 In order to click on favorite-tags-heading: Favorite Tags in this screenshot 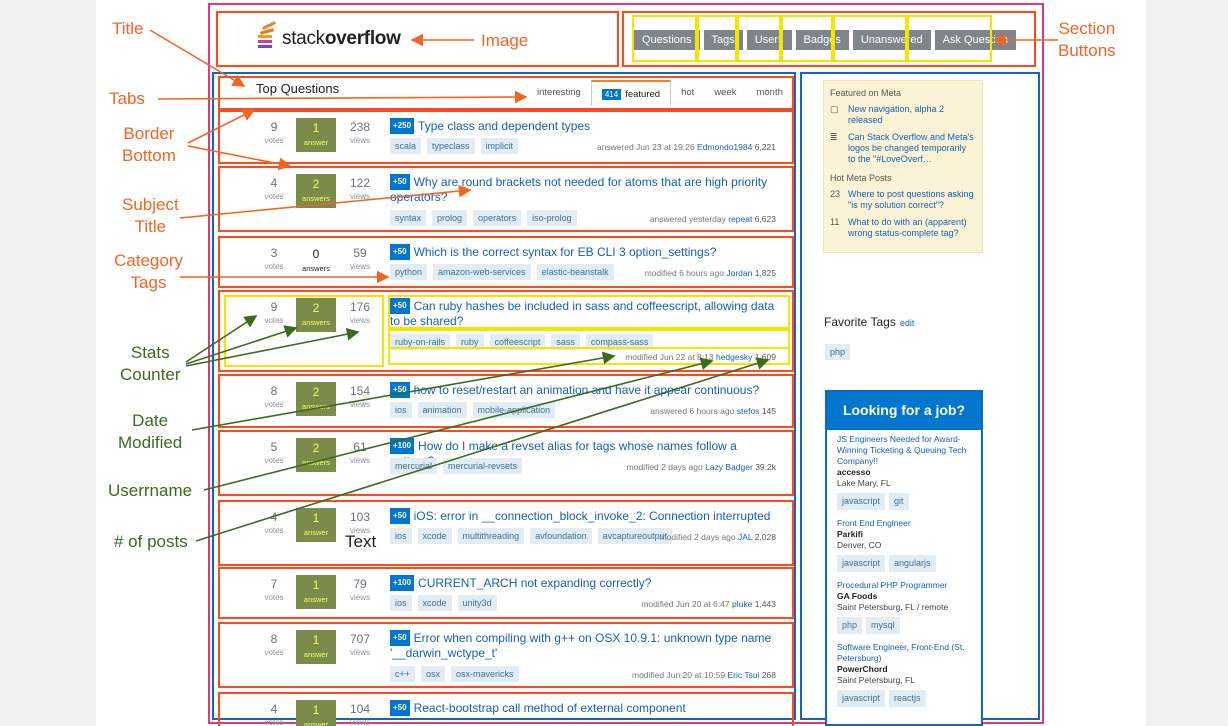, I will do `click(860, 322)`.